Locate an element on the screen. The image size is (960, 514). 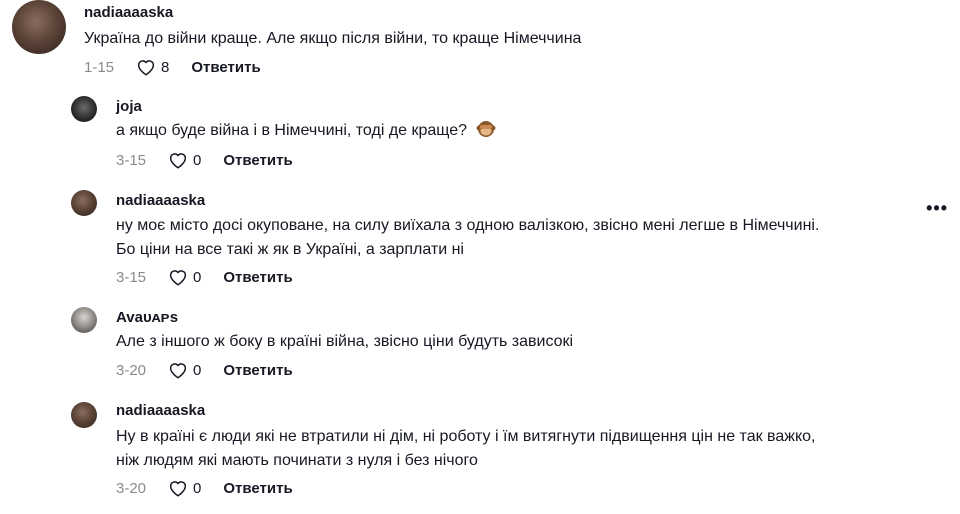
like-button: 8 is located at coordinates (152, 67).